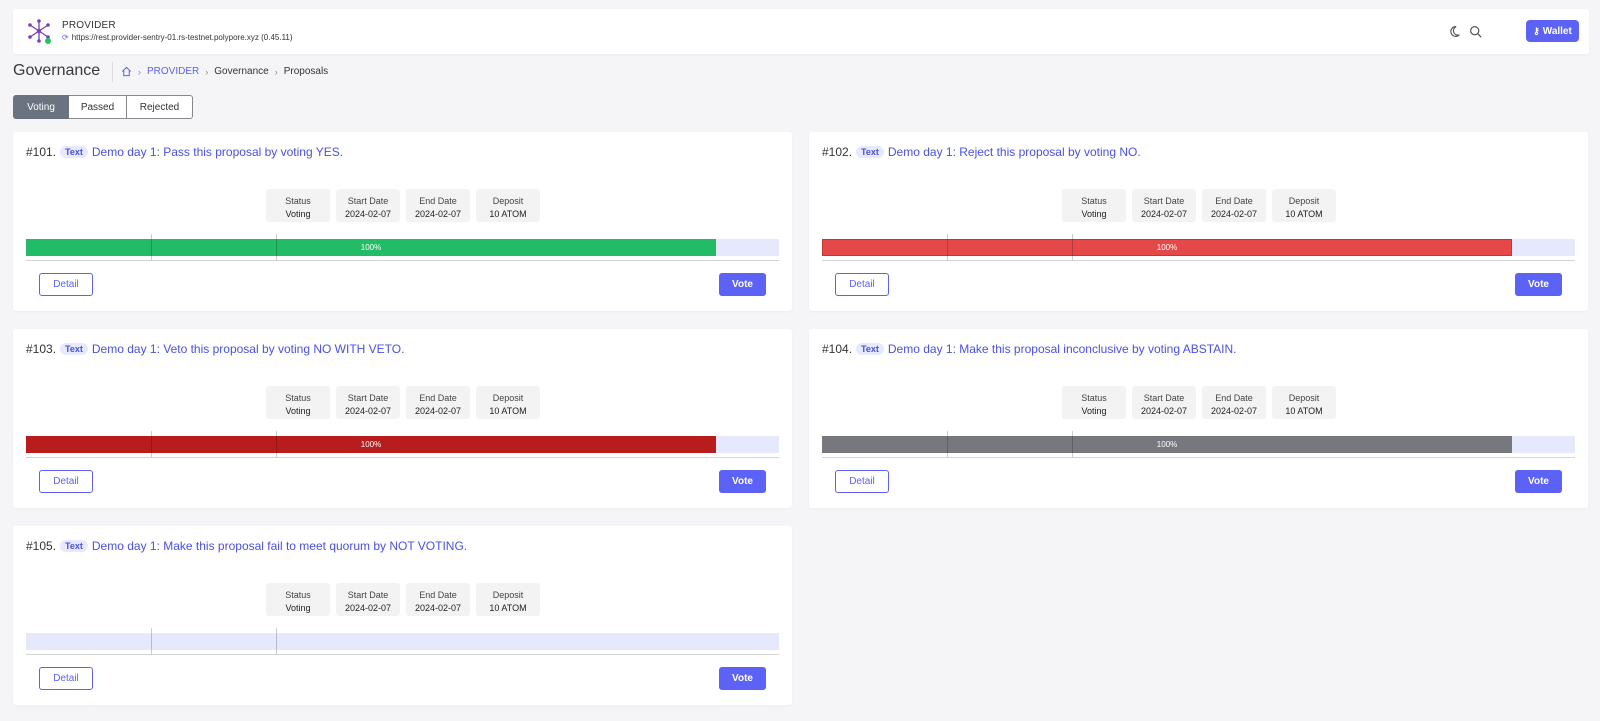 This screenshot has height=721, width=1600. I want to click on tally-progress-bar, so click(402, 641).